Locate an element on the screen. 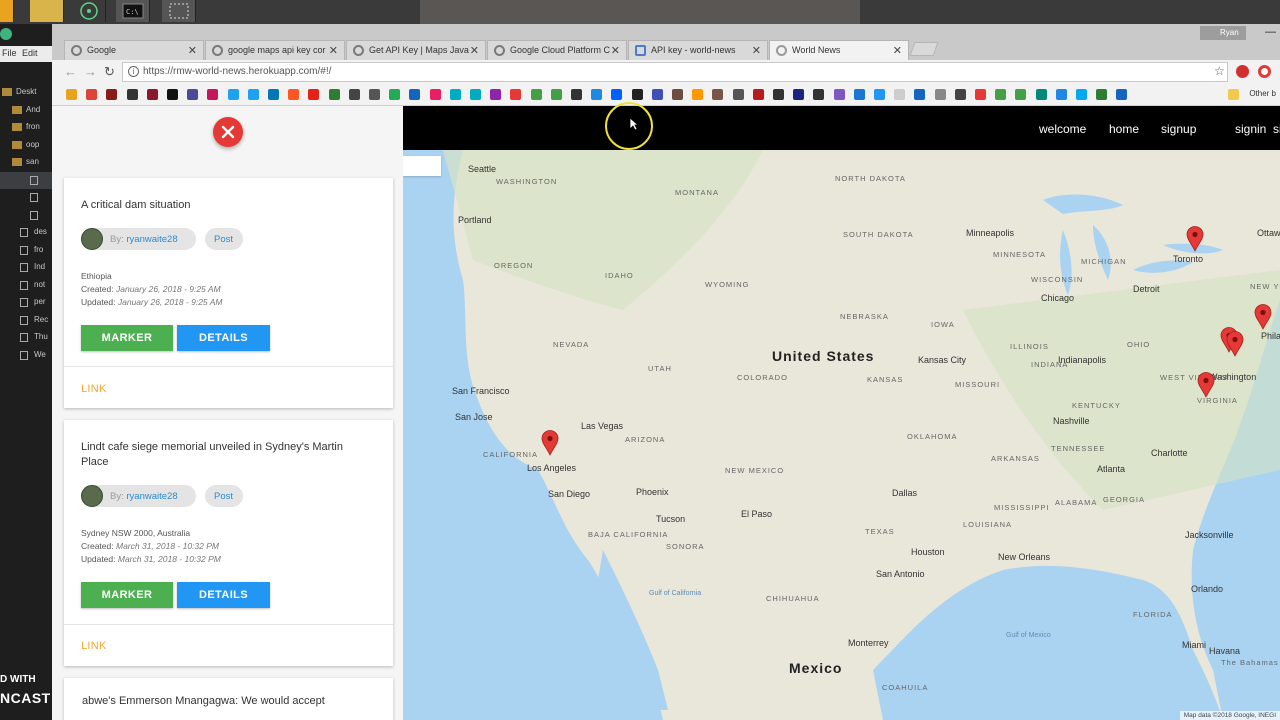 The height and width of the screenshot is (720, 1280). nav-signin: signin is located at coordinates (1250, 129).